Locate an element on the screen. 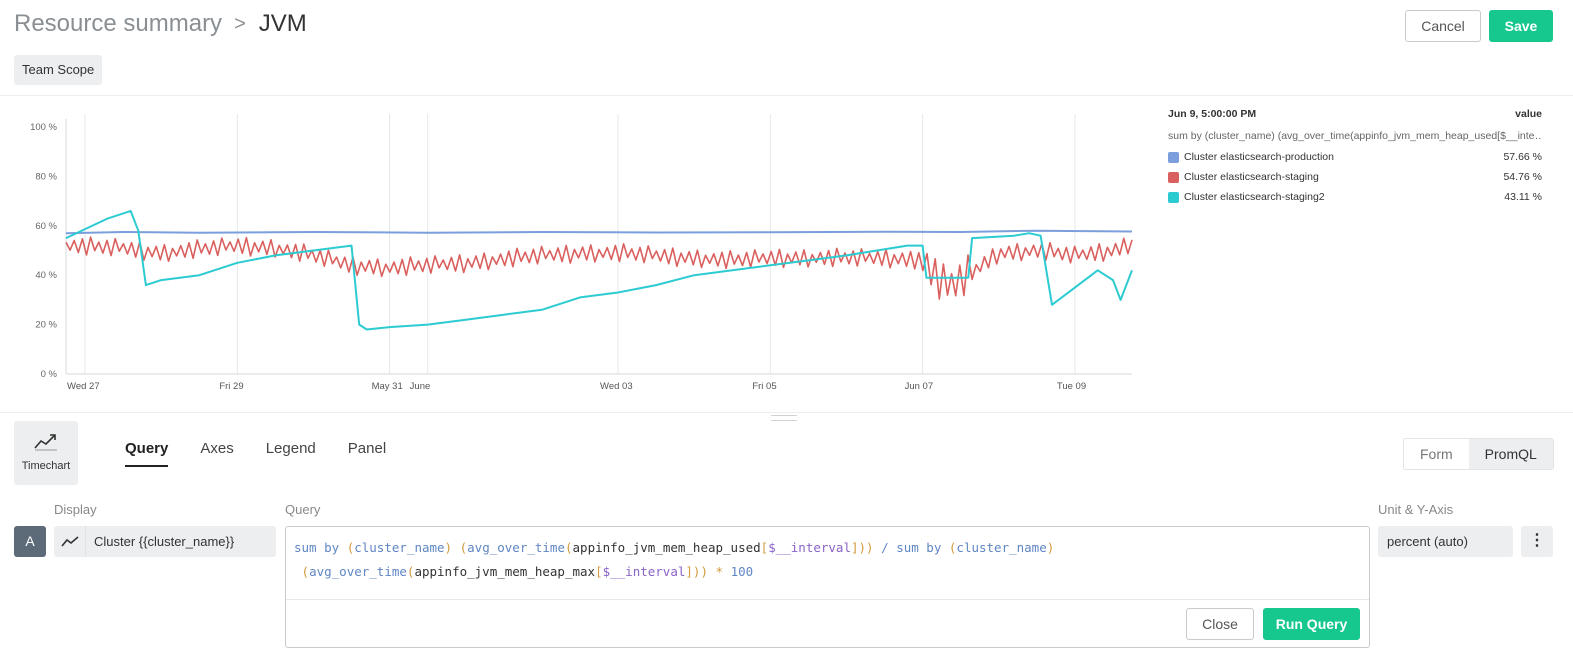 The width and height of the screenshot is (1573, 656). tab-legend: Legend is located at coordinates (291, 453).